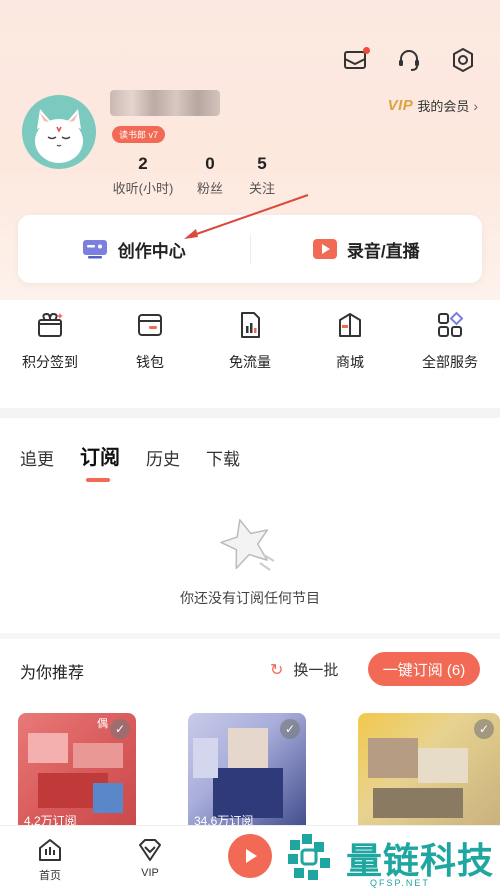 The image size is (500, 889). I want to click on top-icon-bar, so click(409, 60).